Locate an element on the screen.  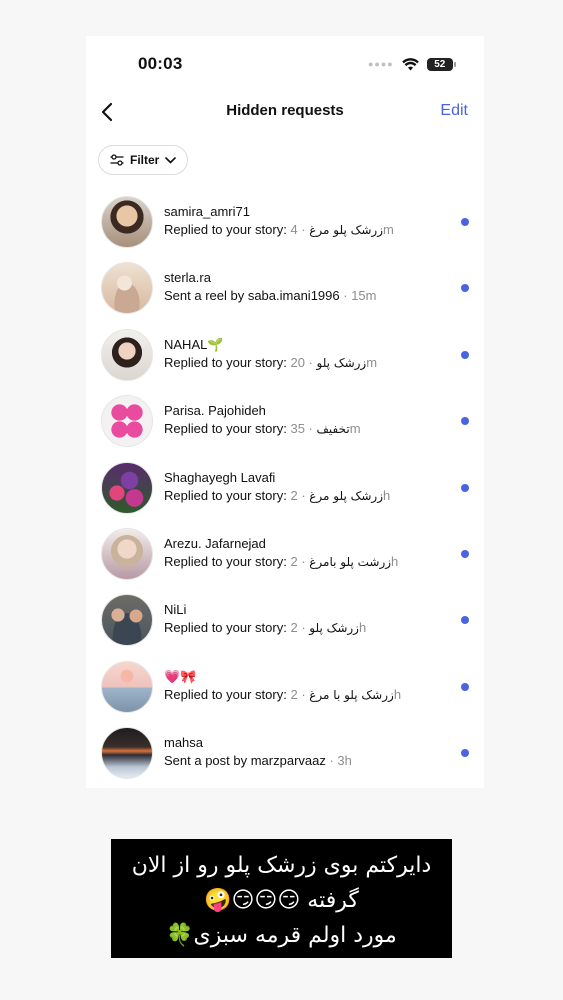
filter-button: Filter is located at coordinates (143, 160).